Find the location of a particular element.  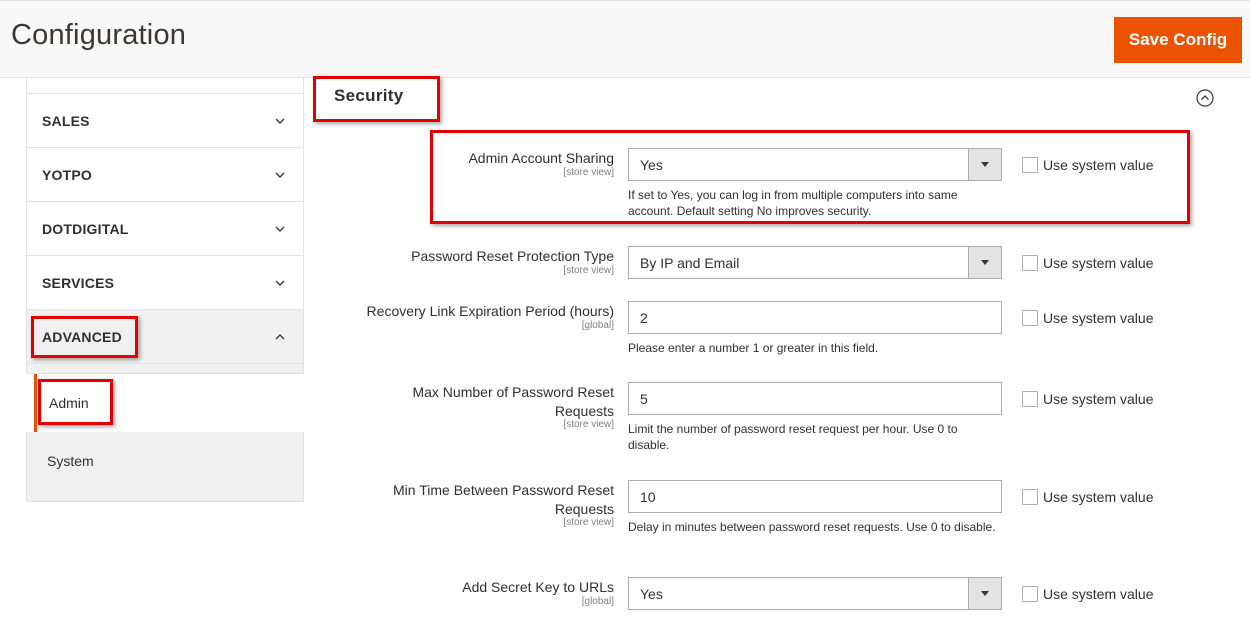

password-reset-protection-type-select: By IP and Email is located at coordinates (815, 262).